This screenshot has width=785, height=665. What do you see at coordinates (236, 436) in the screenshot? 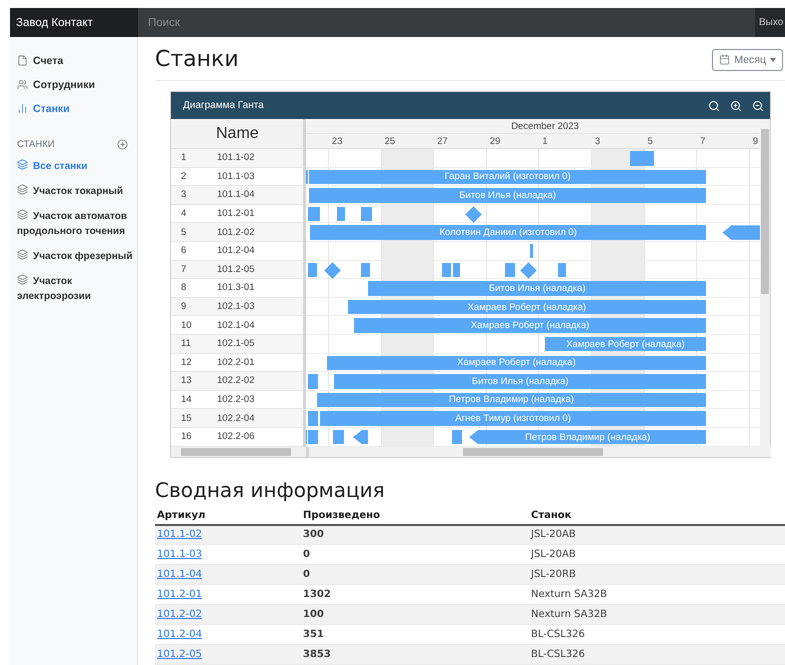
I see `grid-cell: 102.2-06` at bounding box center [236, 436].